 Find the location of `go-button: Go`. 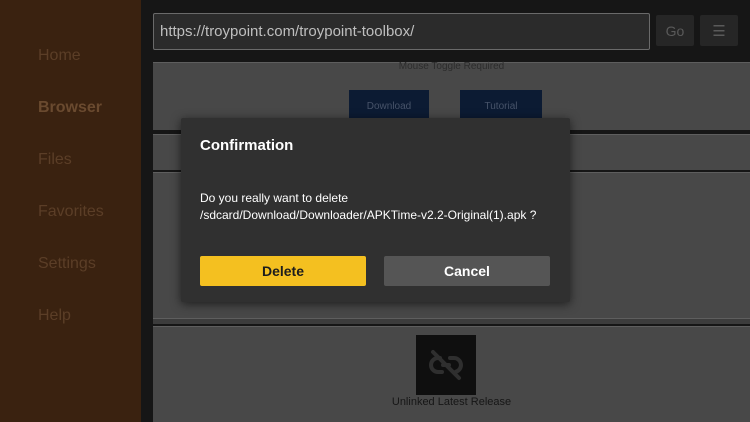

go-button: Go is located at coordinates (675, 30).